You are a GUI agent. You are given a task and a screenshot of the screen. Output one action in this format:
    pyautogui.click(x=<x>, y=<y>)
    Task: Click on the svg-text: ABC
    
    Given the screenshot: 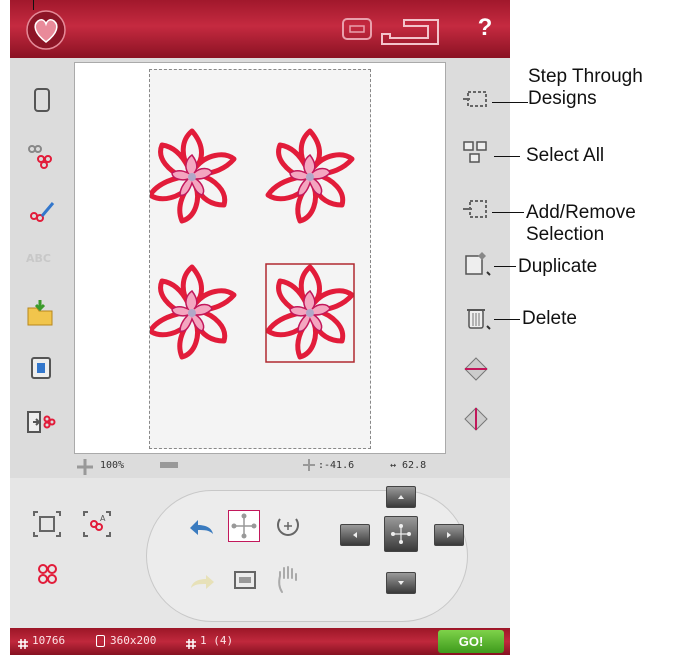 What is the action you would take?
    pyautogui.click(x=38, y=258)
    